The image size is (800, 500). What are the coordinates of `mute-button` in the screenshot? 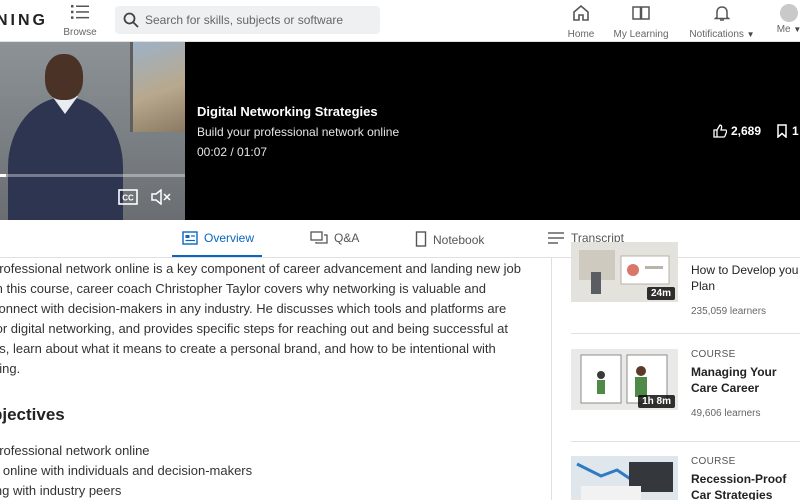 It's located at (161, 199).